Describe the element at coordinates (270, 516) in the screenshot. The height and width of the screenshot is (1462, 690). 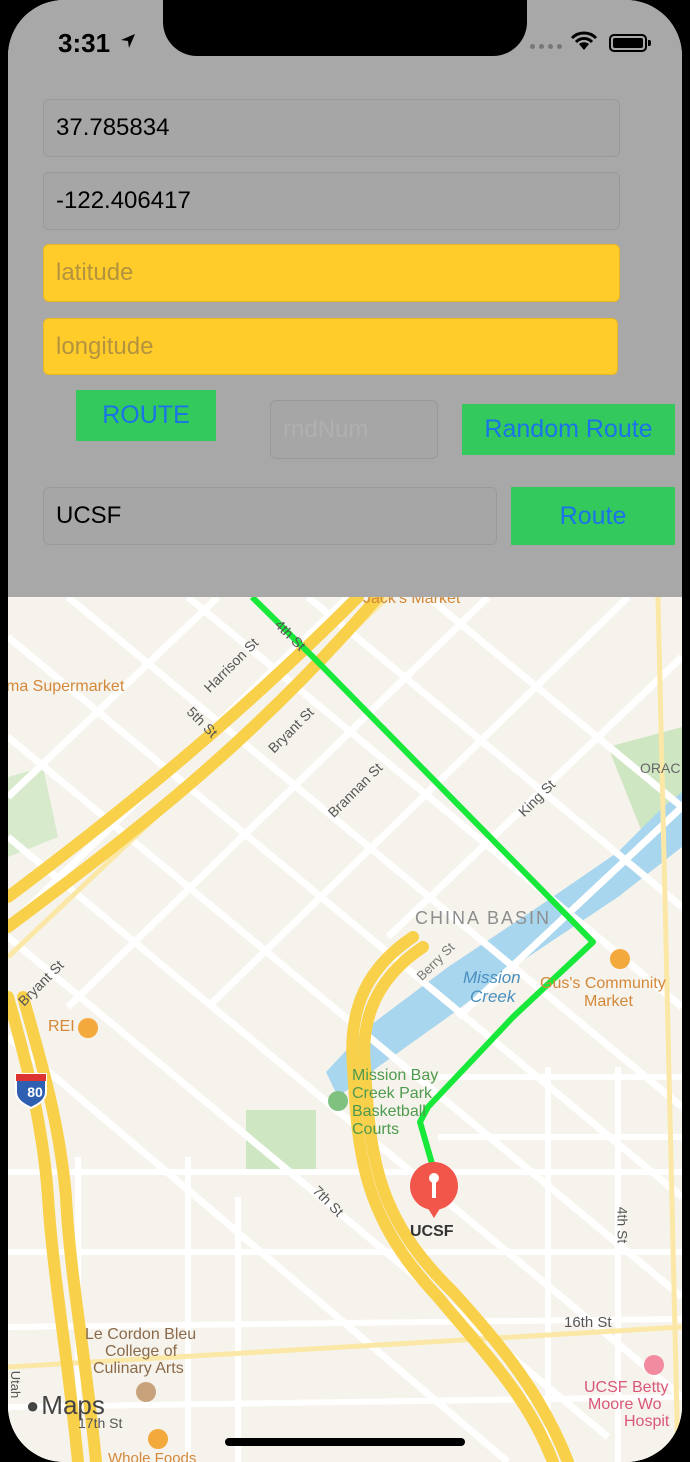
I see `destination-name-field: UCSF` at that location.